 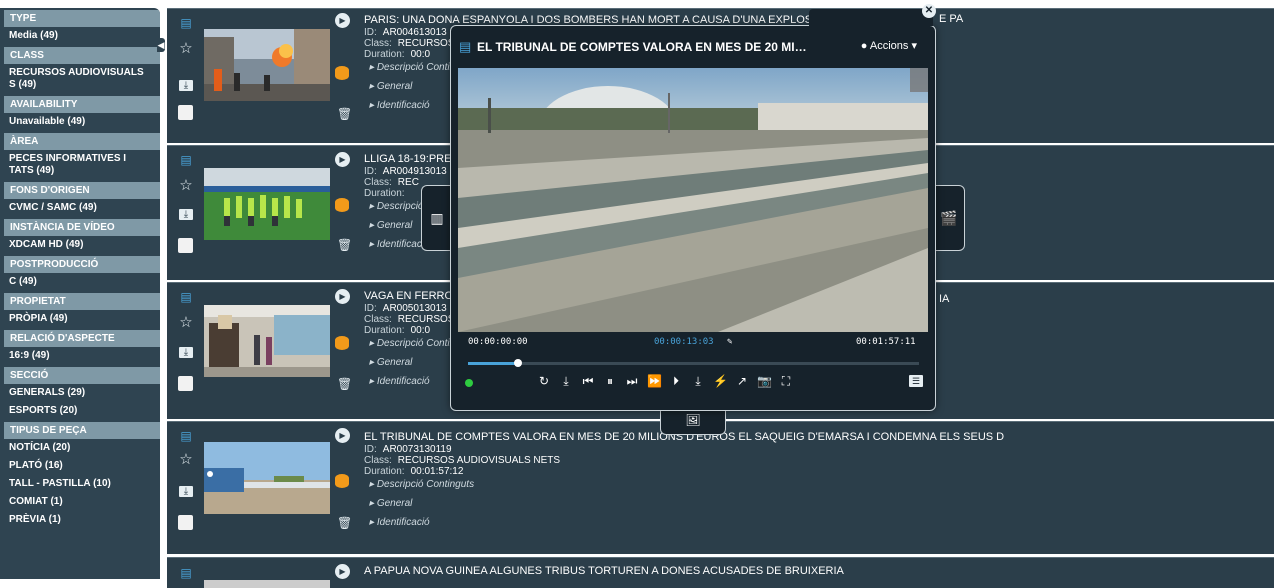 I want to click on player-controls: ↻ ⤓ ⏮ ⏸ ⏭ ⏩ ⏵ ⤓ ⚡ ↗ 📷 ⛶, so click(x=665, y=381).